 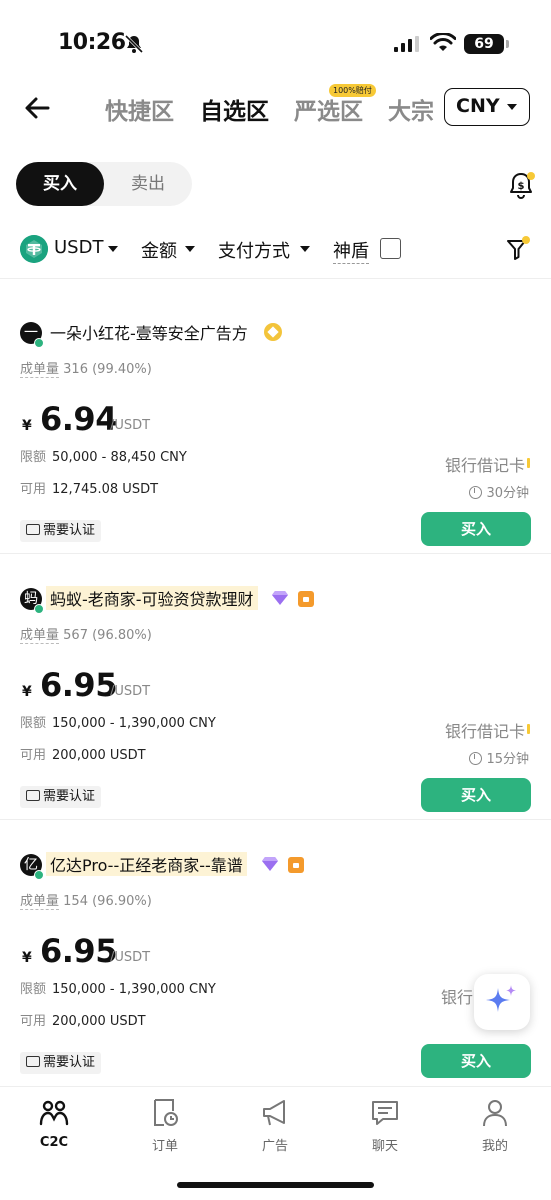 I want to click on currency-select: CNY, so click(x=487, y=107).